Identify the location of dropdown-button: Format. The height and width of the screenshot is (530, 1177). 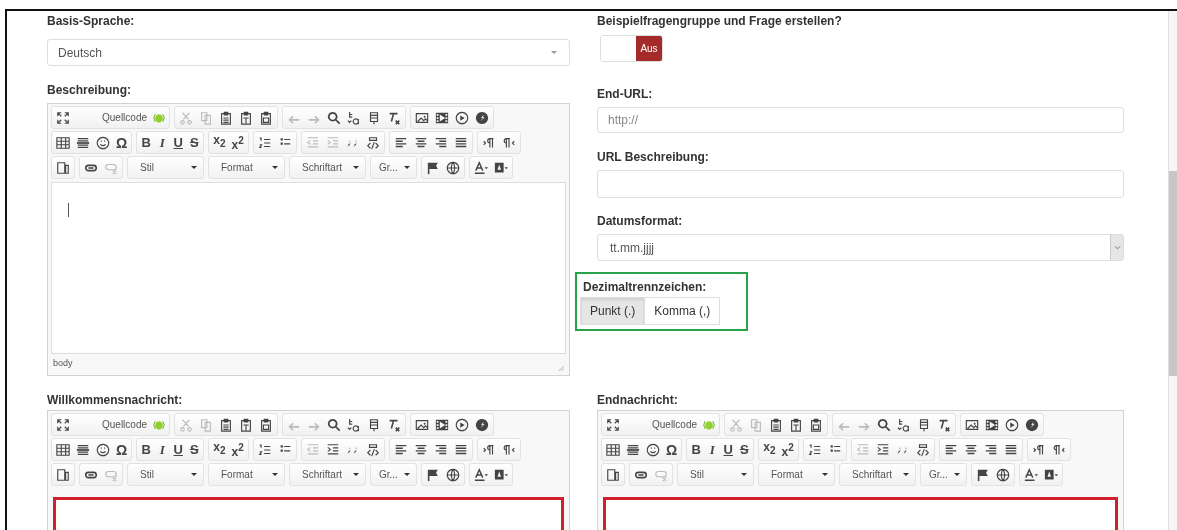
(796, 474).